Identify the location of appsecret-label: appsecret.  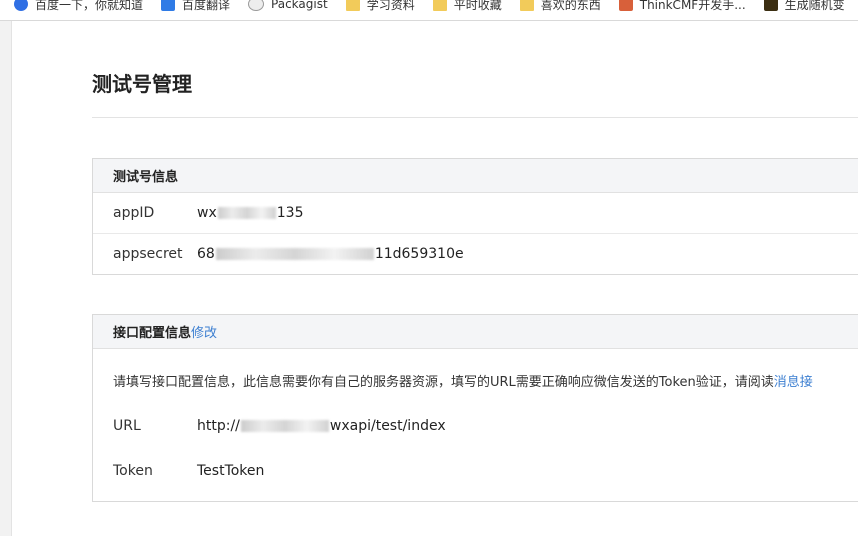
(148, 254).